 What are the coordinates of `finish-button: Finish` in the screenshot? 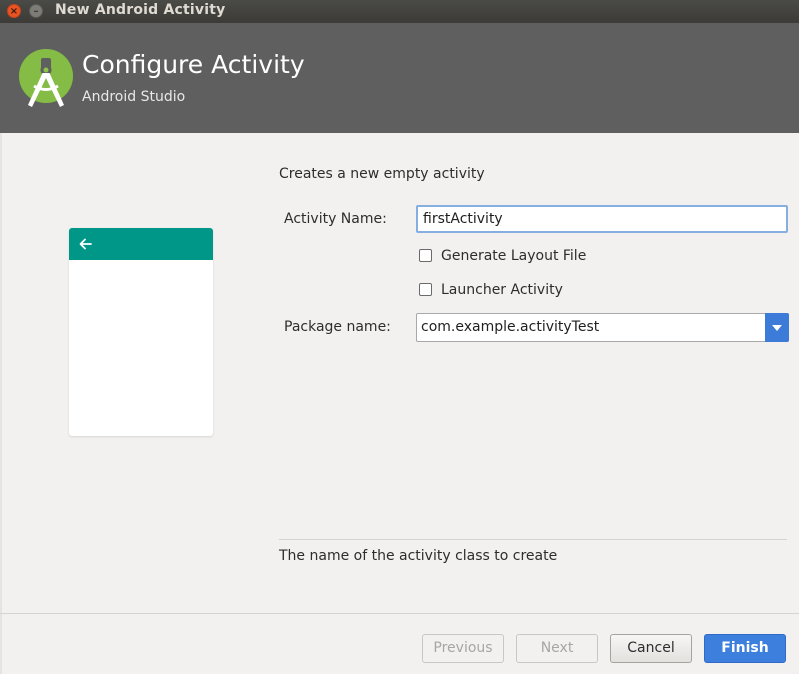 It's located at (745, 648).